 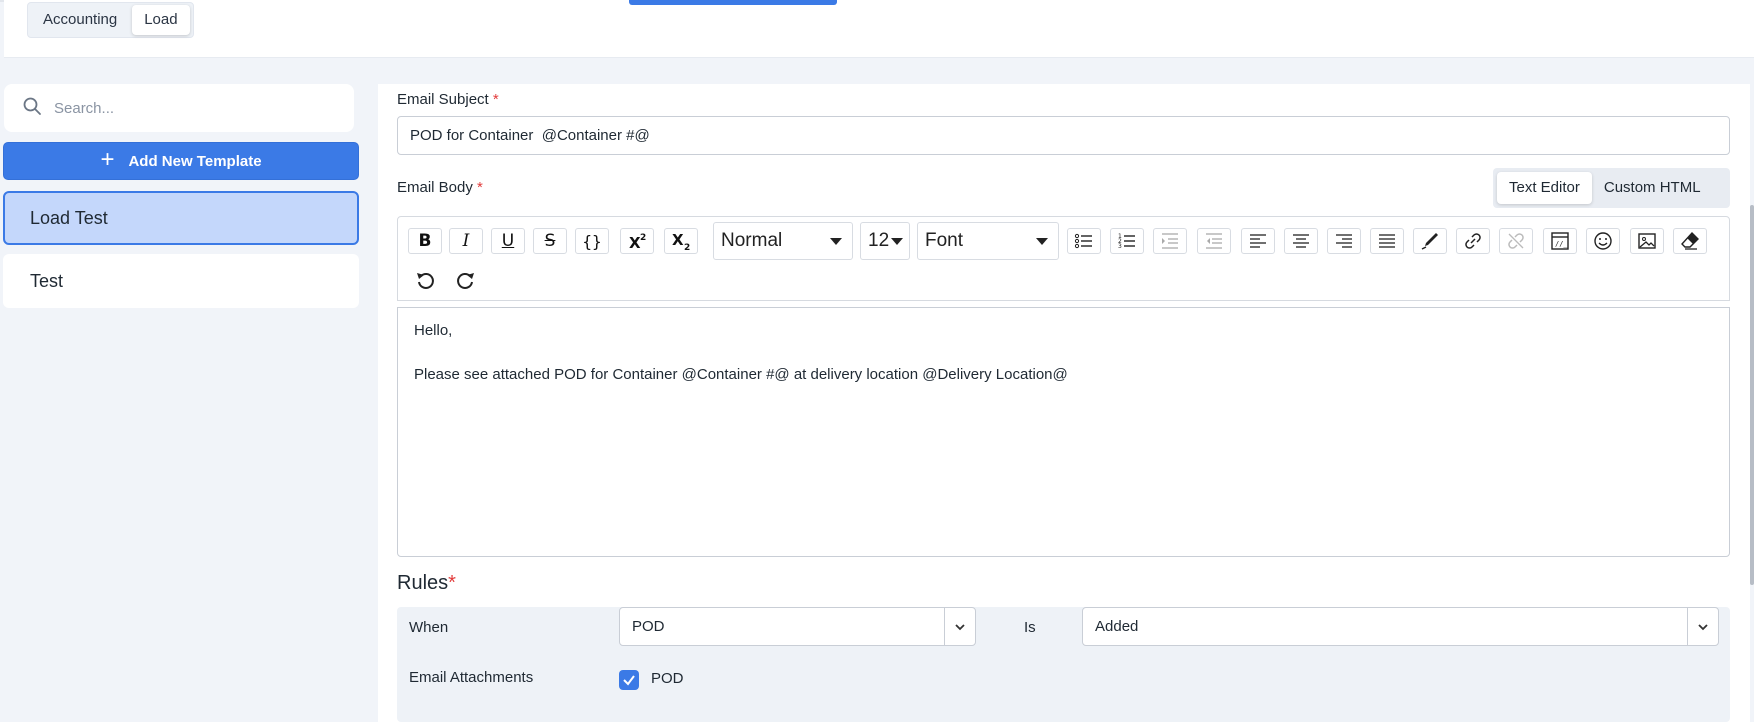 What do you see at coordinates (1544, 188) in the screenshot?
I see `text-editor-tab: Text Editor` at bounding box center [1544, 188].